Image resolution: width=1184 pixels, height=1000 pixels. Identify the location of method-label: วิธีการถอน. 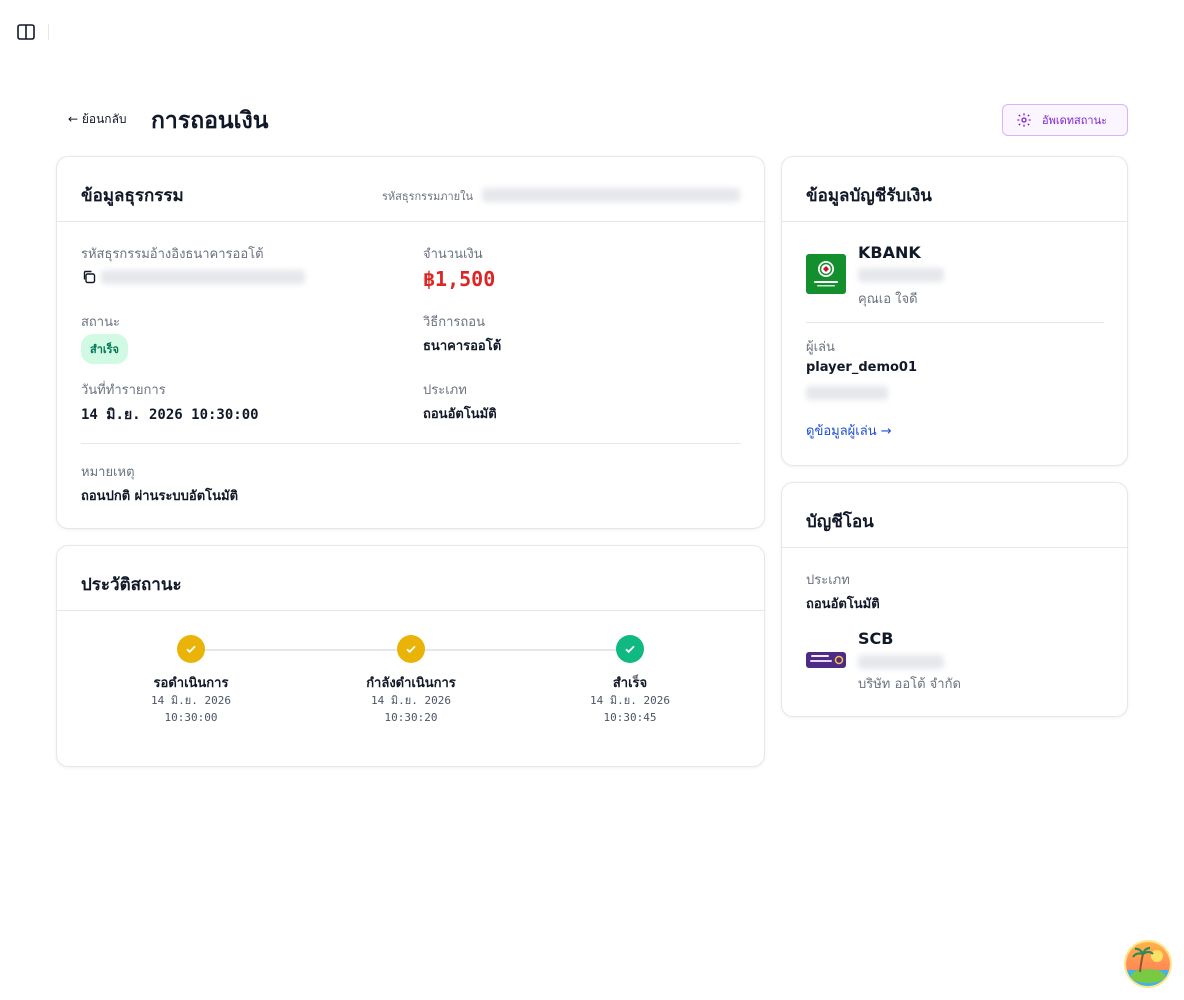
(454, 322).